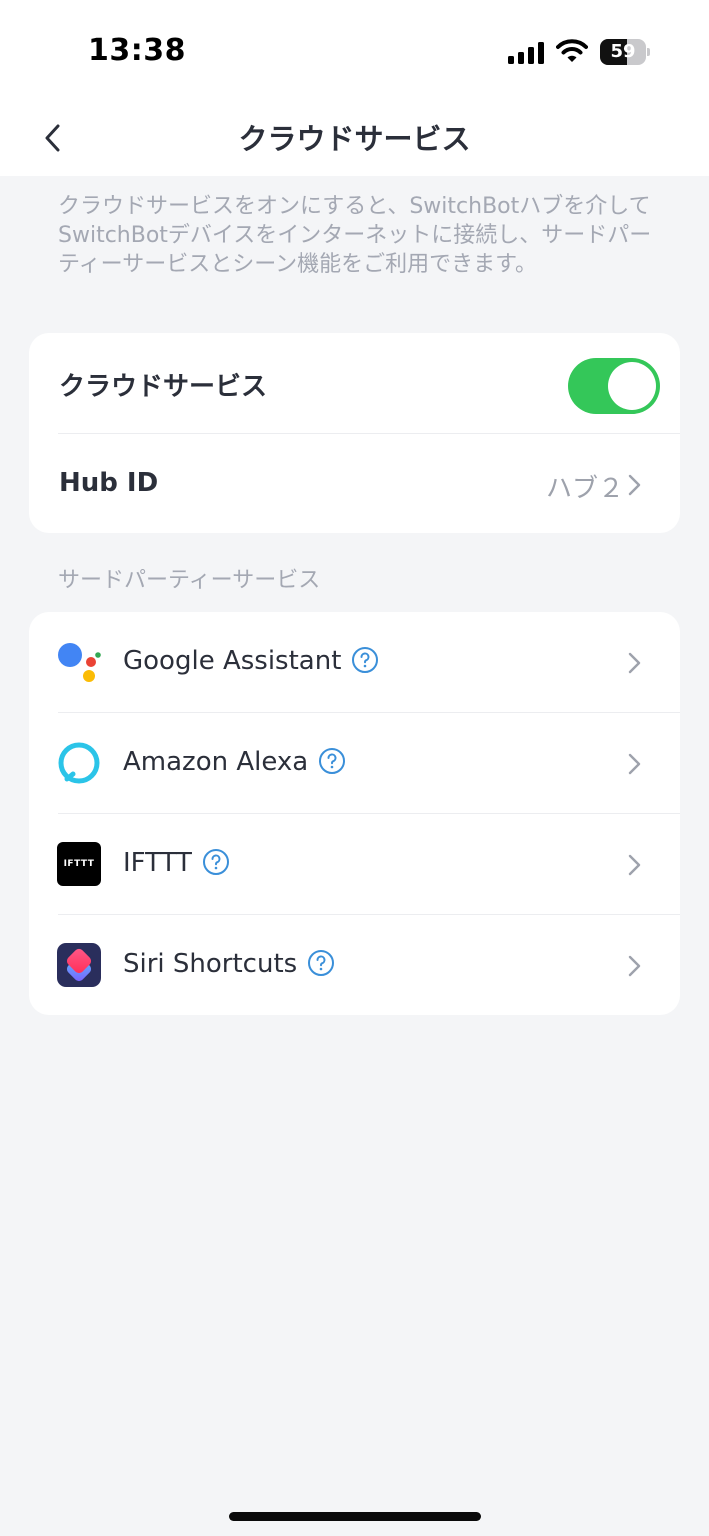  Describe the element at coordinates (354, 965) in the screenshot. I see `list-item-siri-shortcuts: Siri Shortcuts` at that location.